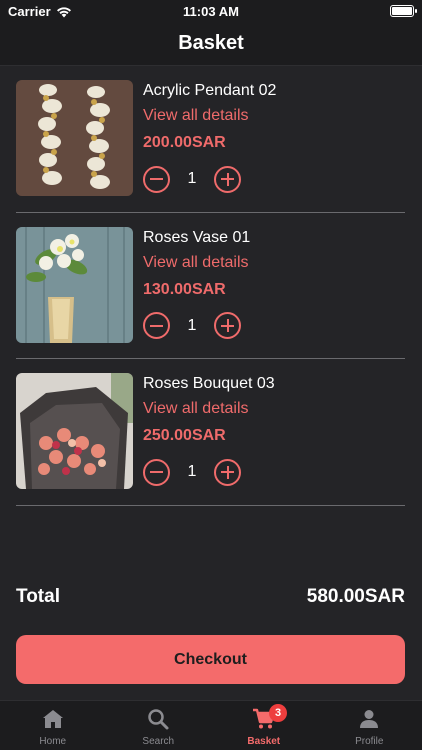  I want to click on total-value: 580.00SAR, so click(355, 596).